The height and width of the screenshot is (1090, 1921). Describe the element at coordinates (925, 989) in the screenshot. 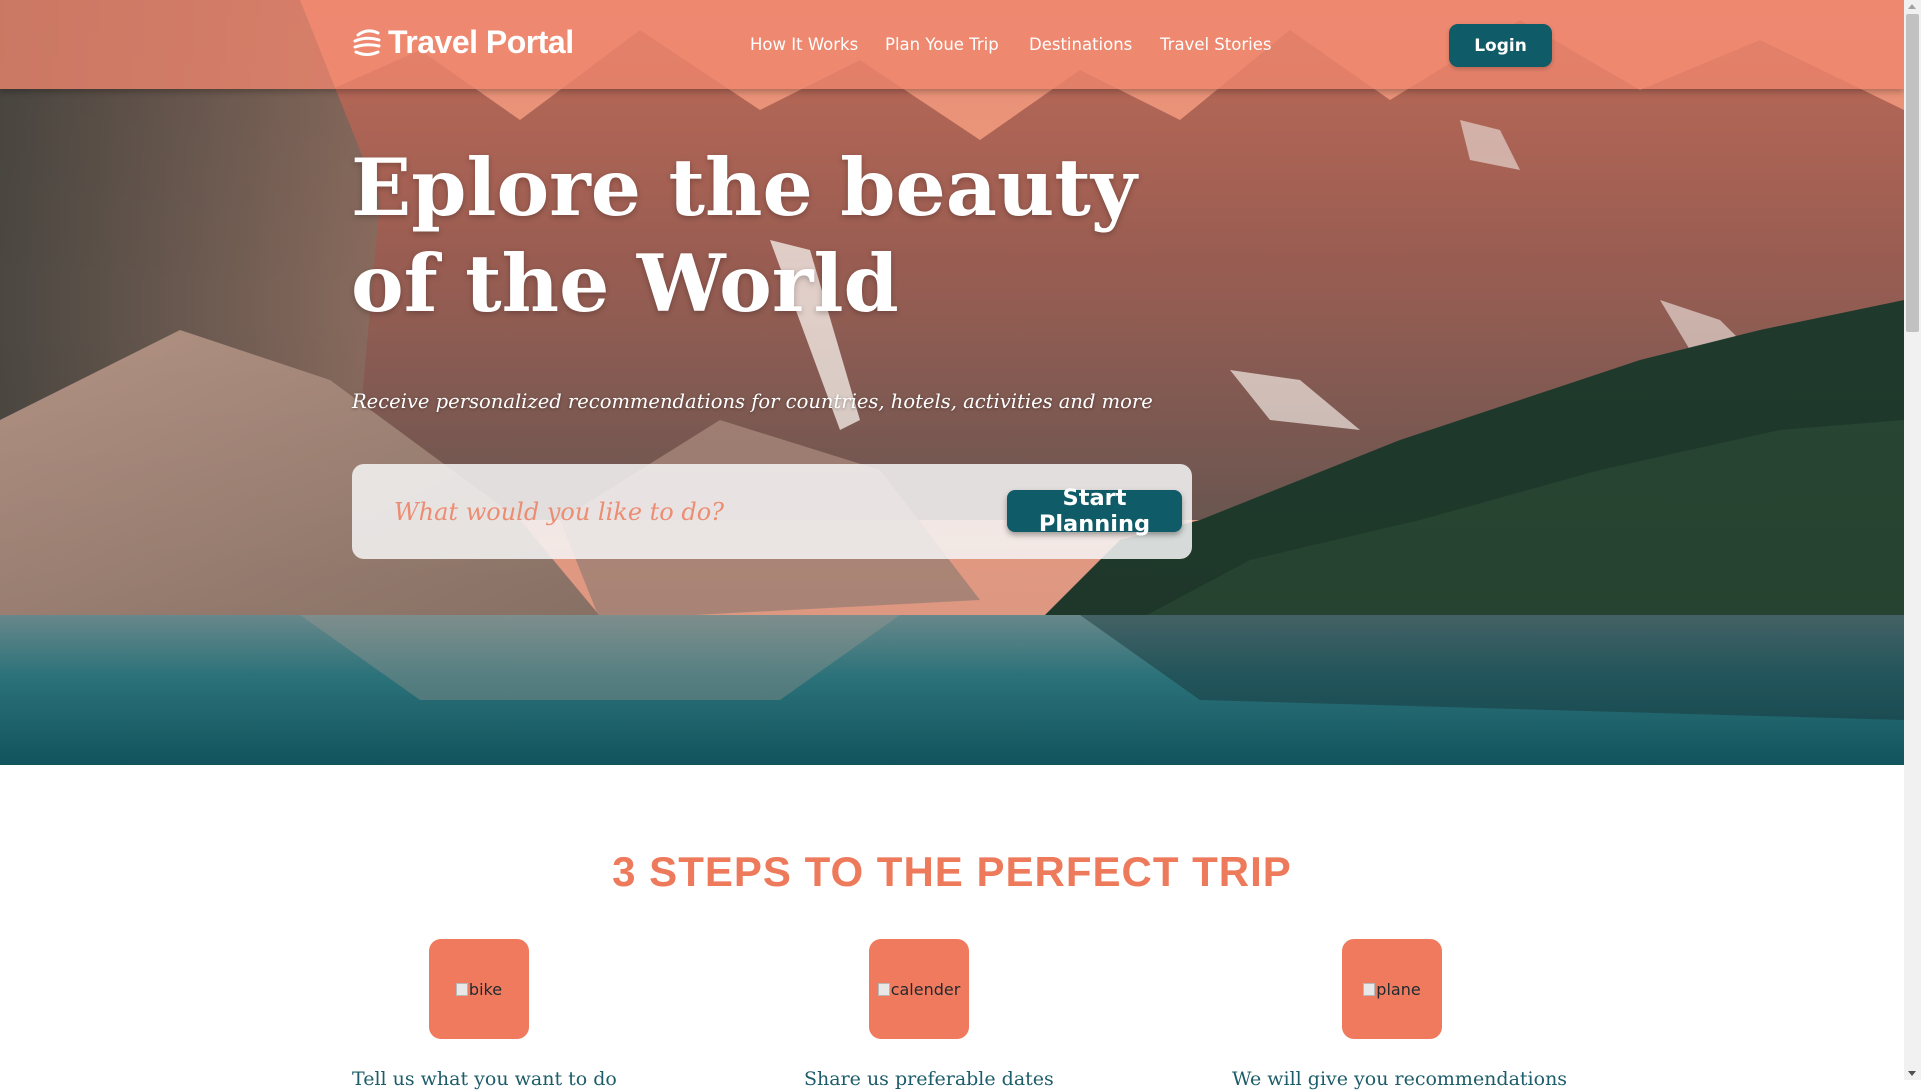

I see `calendar-icon-alt-text: calender` at that location.